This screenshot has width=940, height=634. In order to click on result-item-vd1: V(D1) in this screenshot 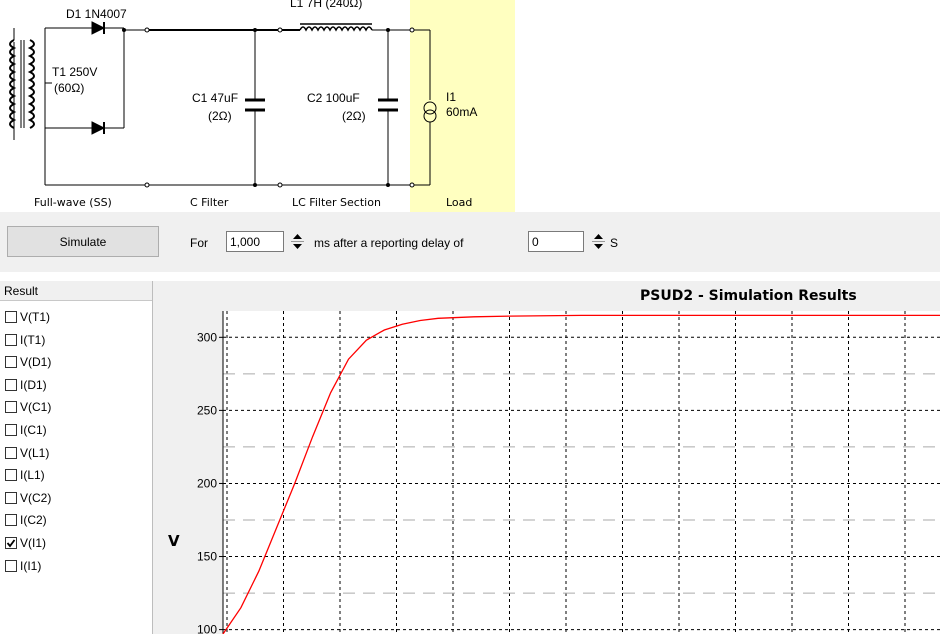, I will do `click(28, 362)`.